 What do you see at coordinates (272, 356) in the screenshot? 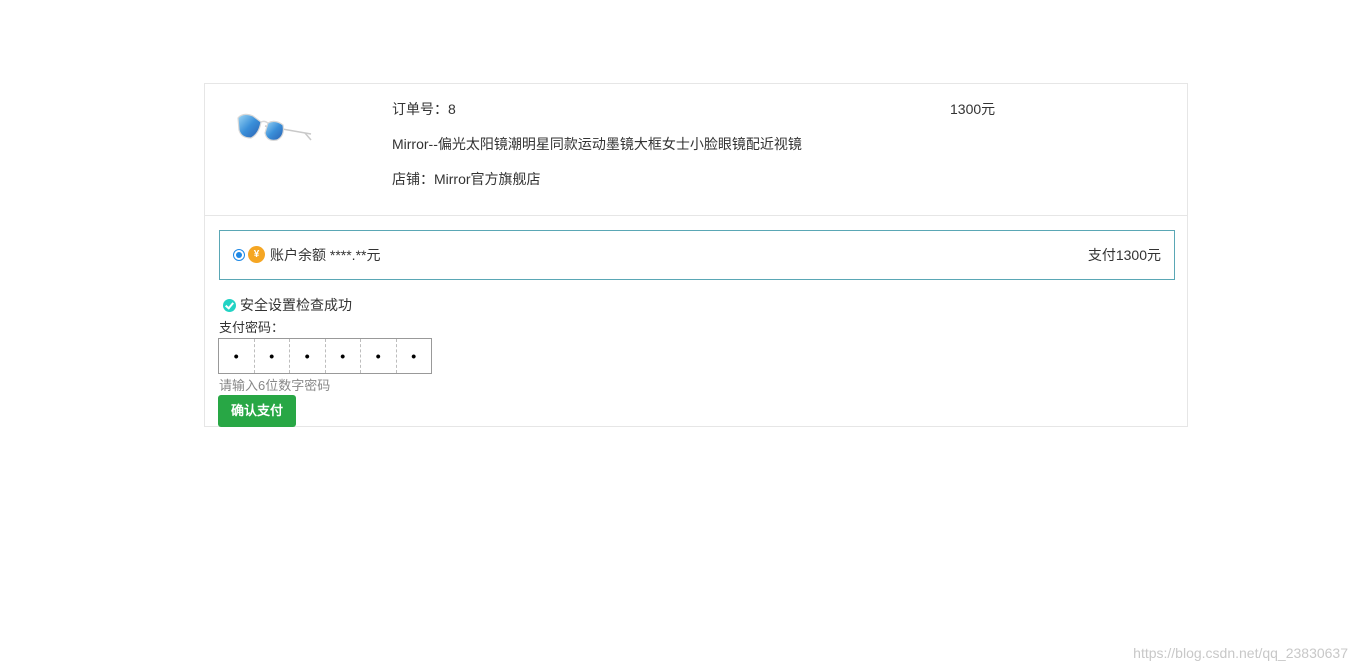
I see `password-digit-2: •` at bounding box center [272, 356].